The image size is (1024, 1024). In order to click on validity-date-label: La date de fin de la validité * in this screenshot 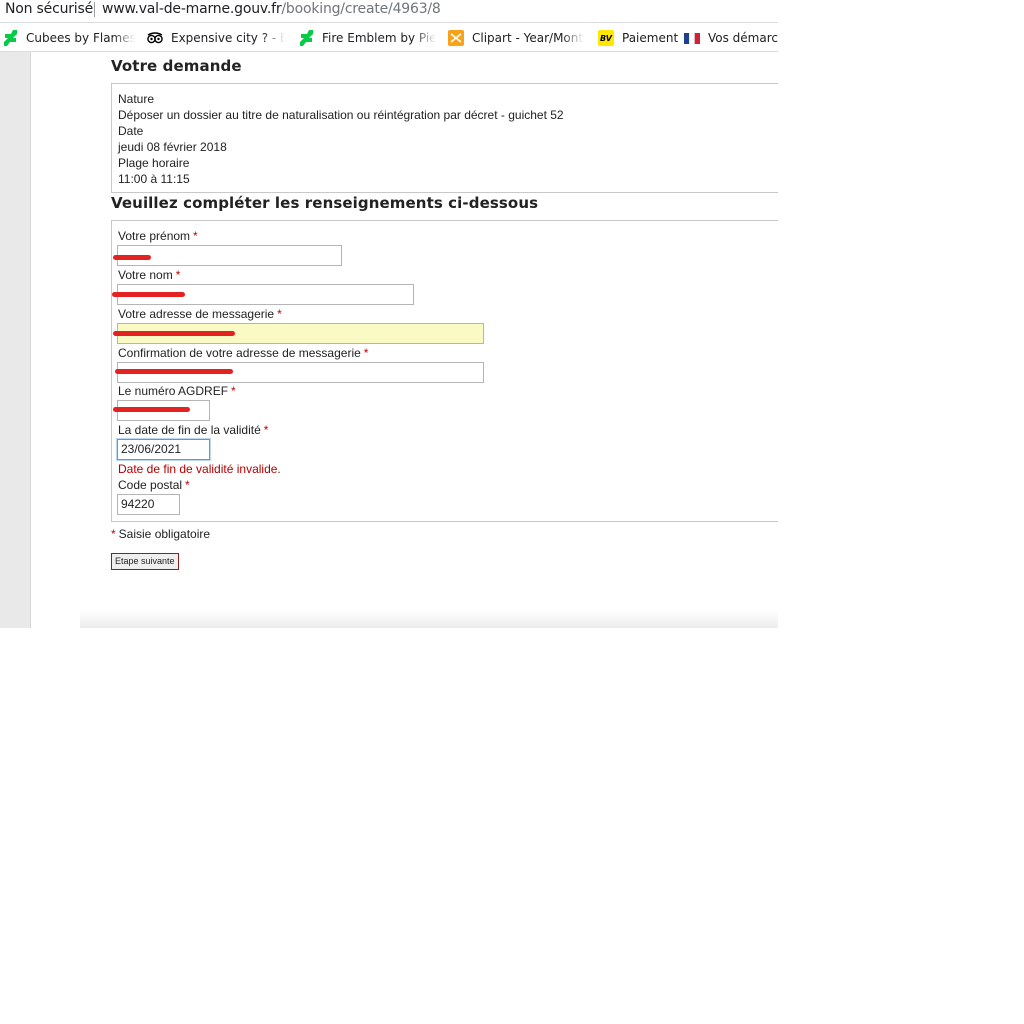, I will do `click(193, 430)`.